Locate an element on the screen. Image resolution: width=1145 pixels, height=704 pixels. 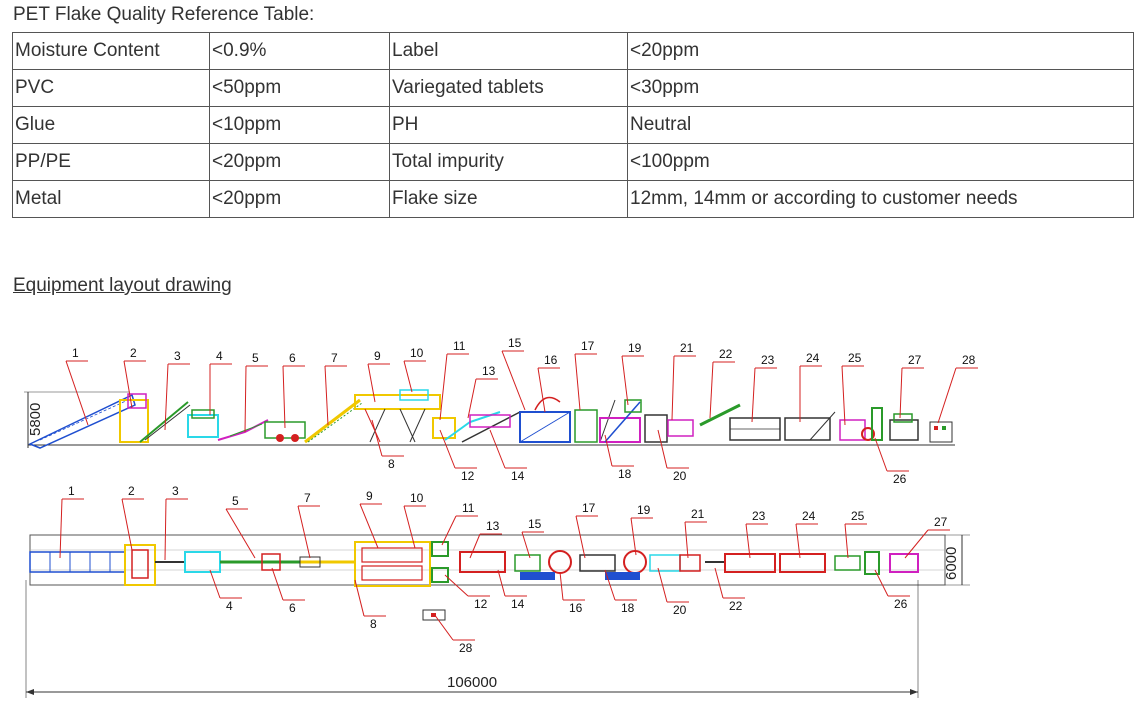
callout-23: 23 is located at coordinates (756, 534).